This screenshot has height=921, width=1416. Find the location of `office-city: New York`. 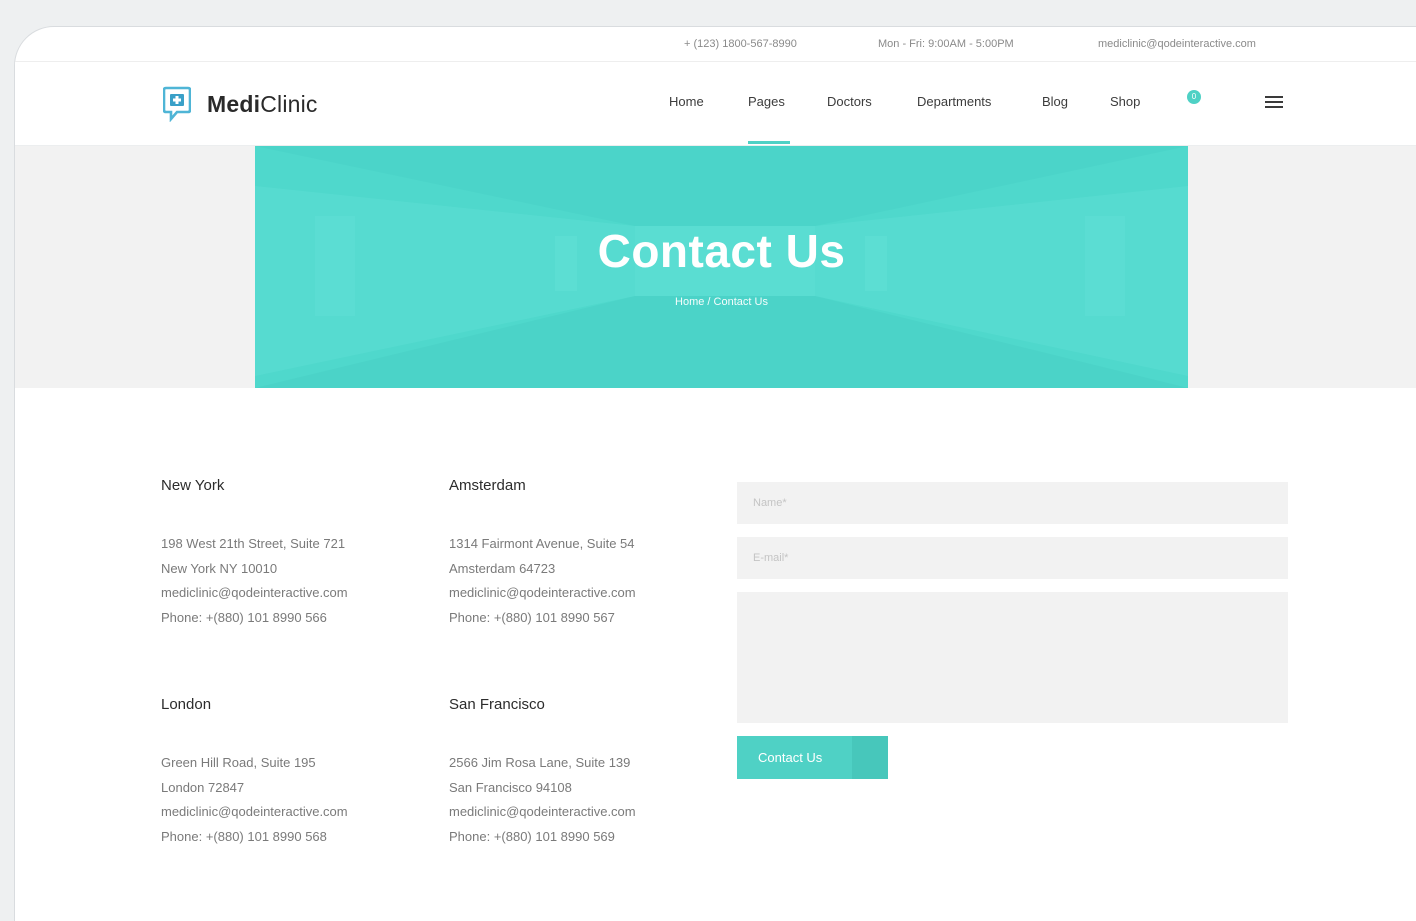

office-city: New York is located at coordinates (193, 485).